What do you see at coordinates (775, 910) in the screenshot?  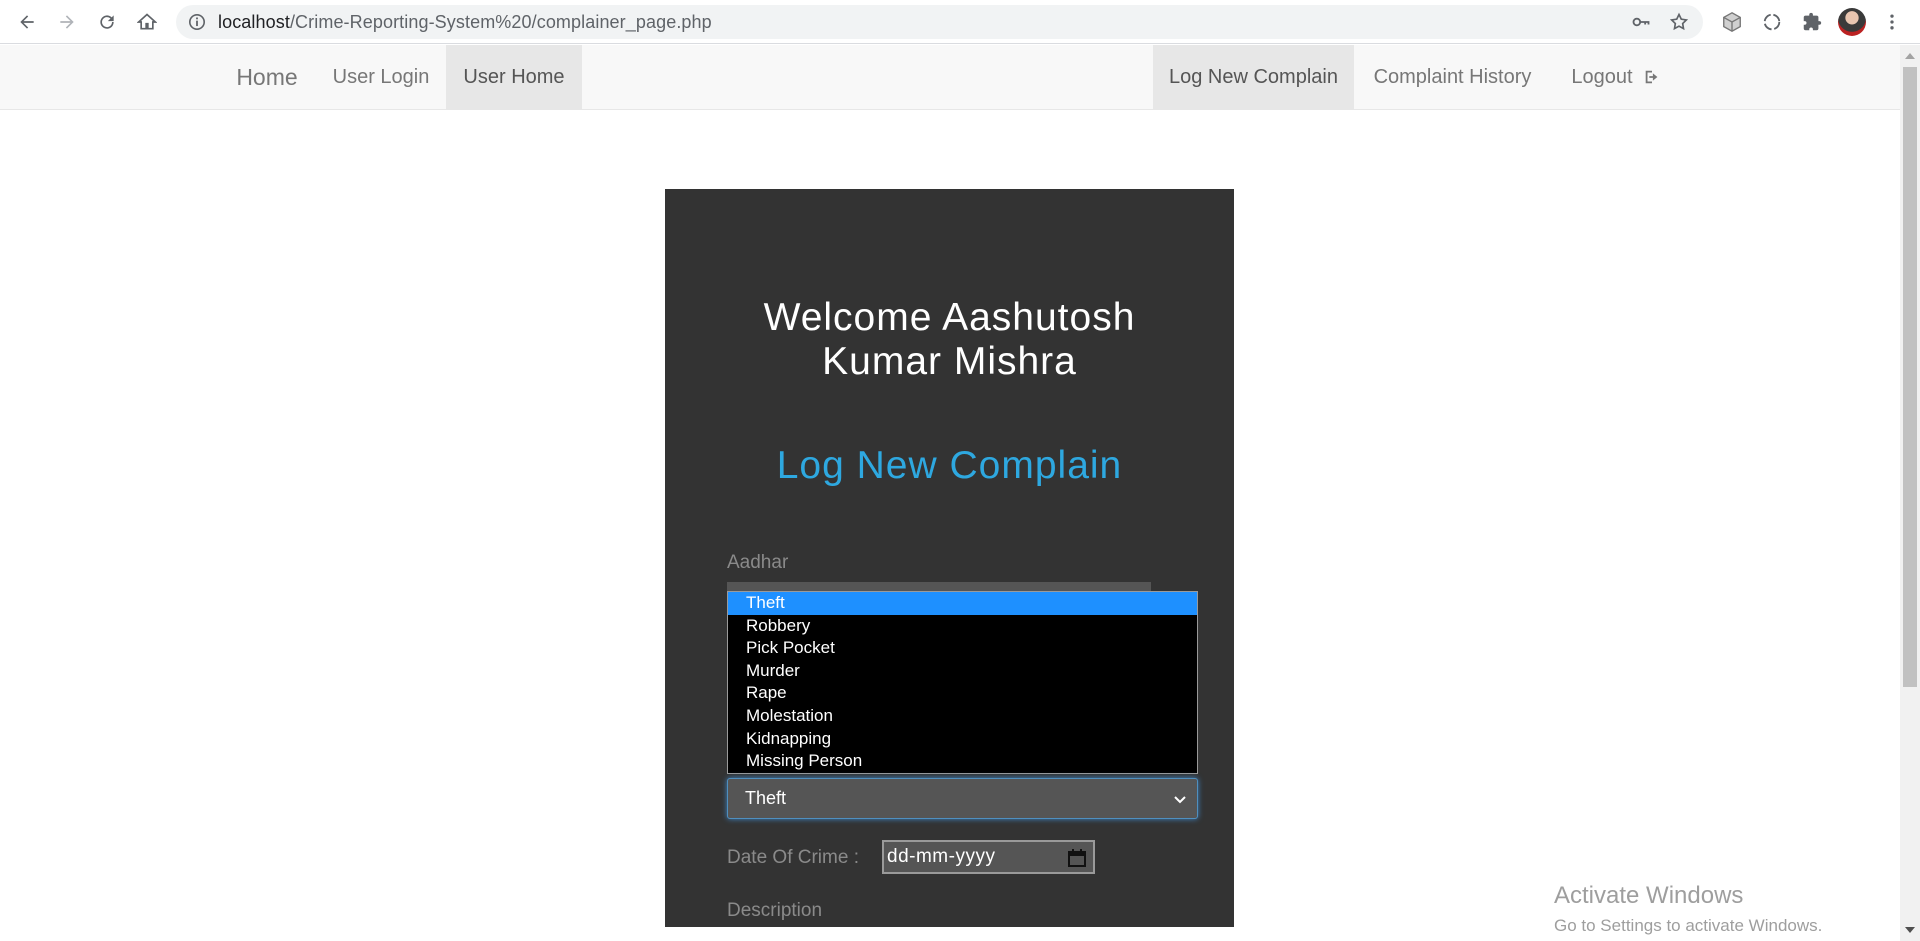 I see `description-label: Description` at bounding box center [775, 910].